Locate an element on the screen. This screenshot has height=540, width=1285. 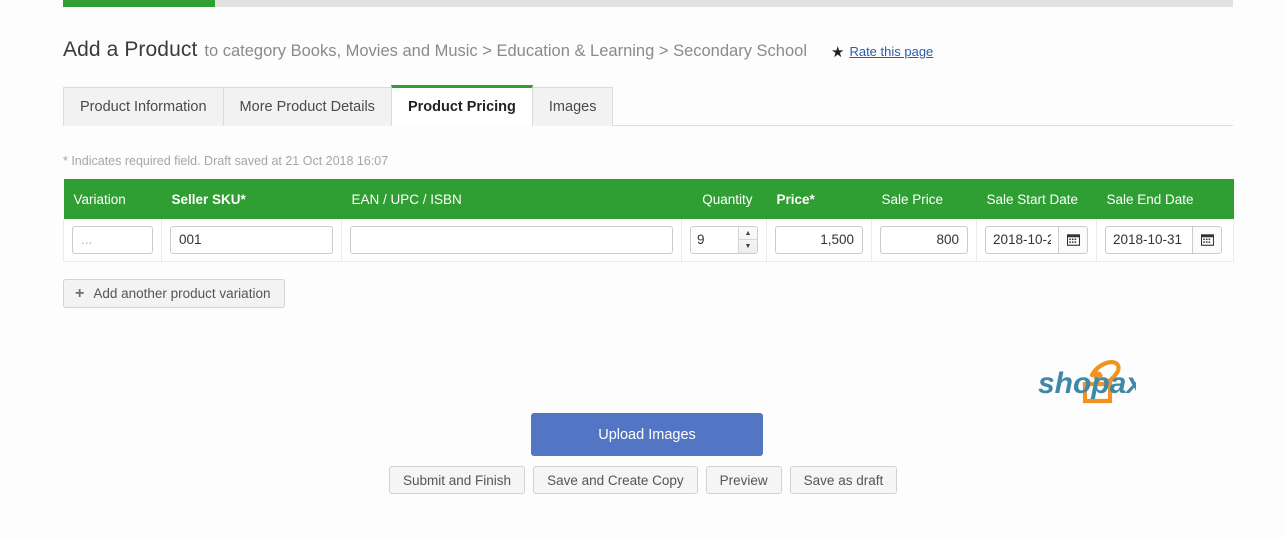
tab-product-pricing: Product Pricing is located at coordinates (461, 105).